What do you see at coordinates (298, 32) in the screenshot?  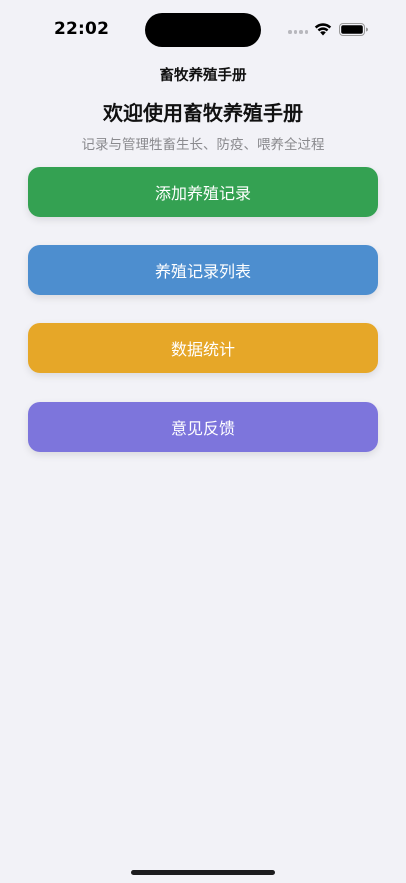 I see `signal-icon` at bounding box center [298, 32].